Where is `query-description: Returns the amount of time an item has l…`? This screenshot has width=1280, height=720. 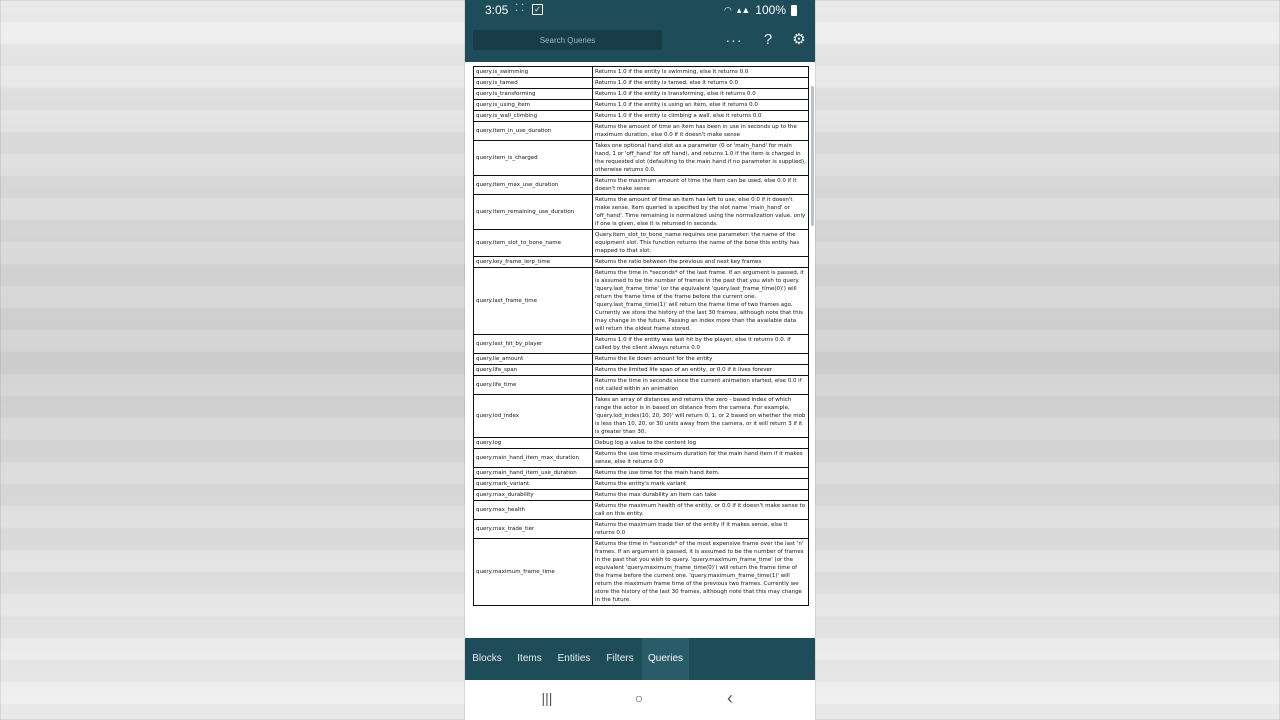
query-description: Returns the amount of time an item has l… is located at coordinates (700, 212).